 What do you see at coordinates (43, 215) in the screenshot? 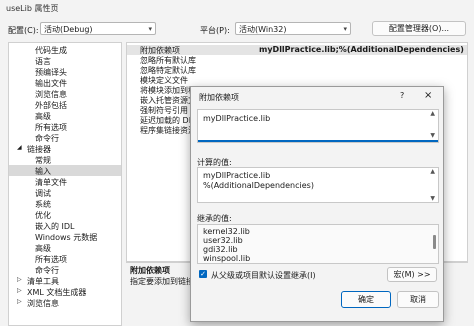
I see `tree-item: 优化` at bounding box center [43, 215].